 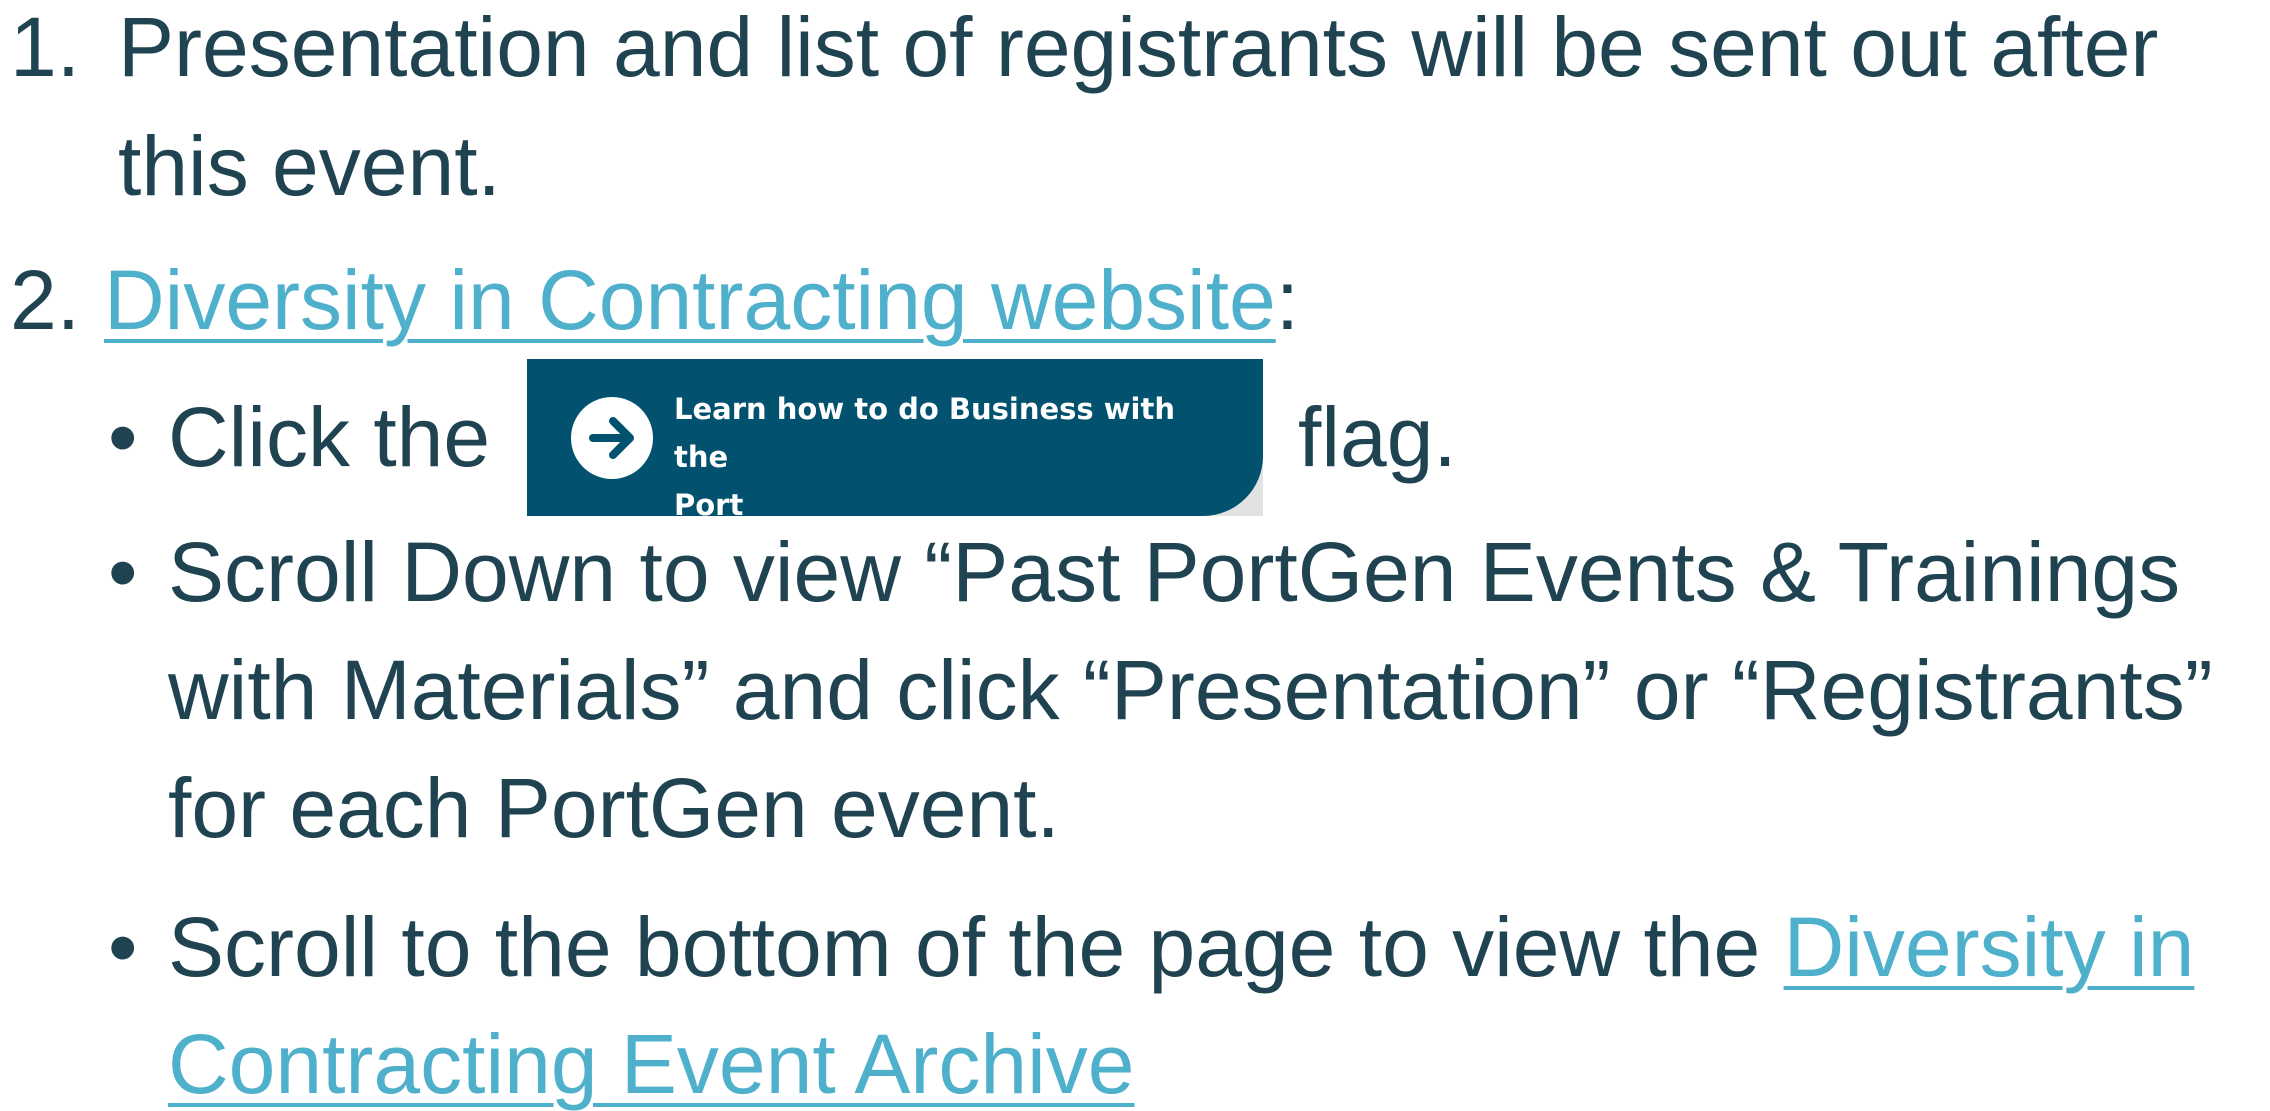 What do you see at coordinates (701, 300) in the screenshot?
I see `item2-heading: Diversity in Contracting website:` at bounding box center [701, 300].